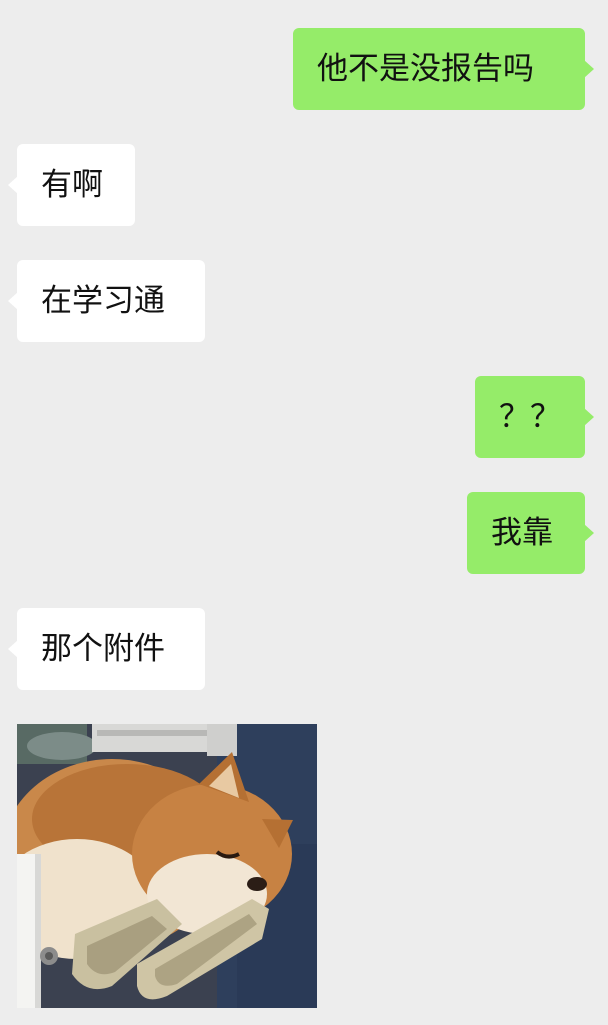 The width and height of the screenshot is (608, 1025). I want to click on message-text: 我靠, so click(522, 533).